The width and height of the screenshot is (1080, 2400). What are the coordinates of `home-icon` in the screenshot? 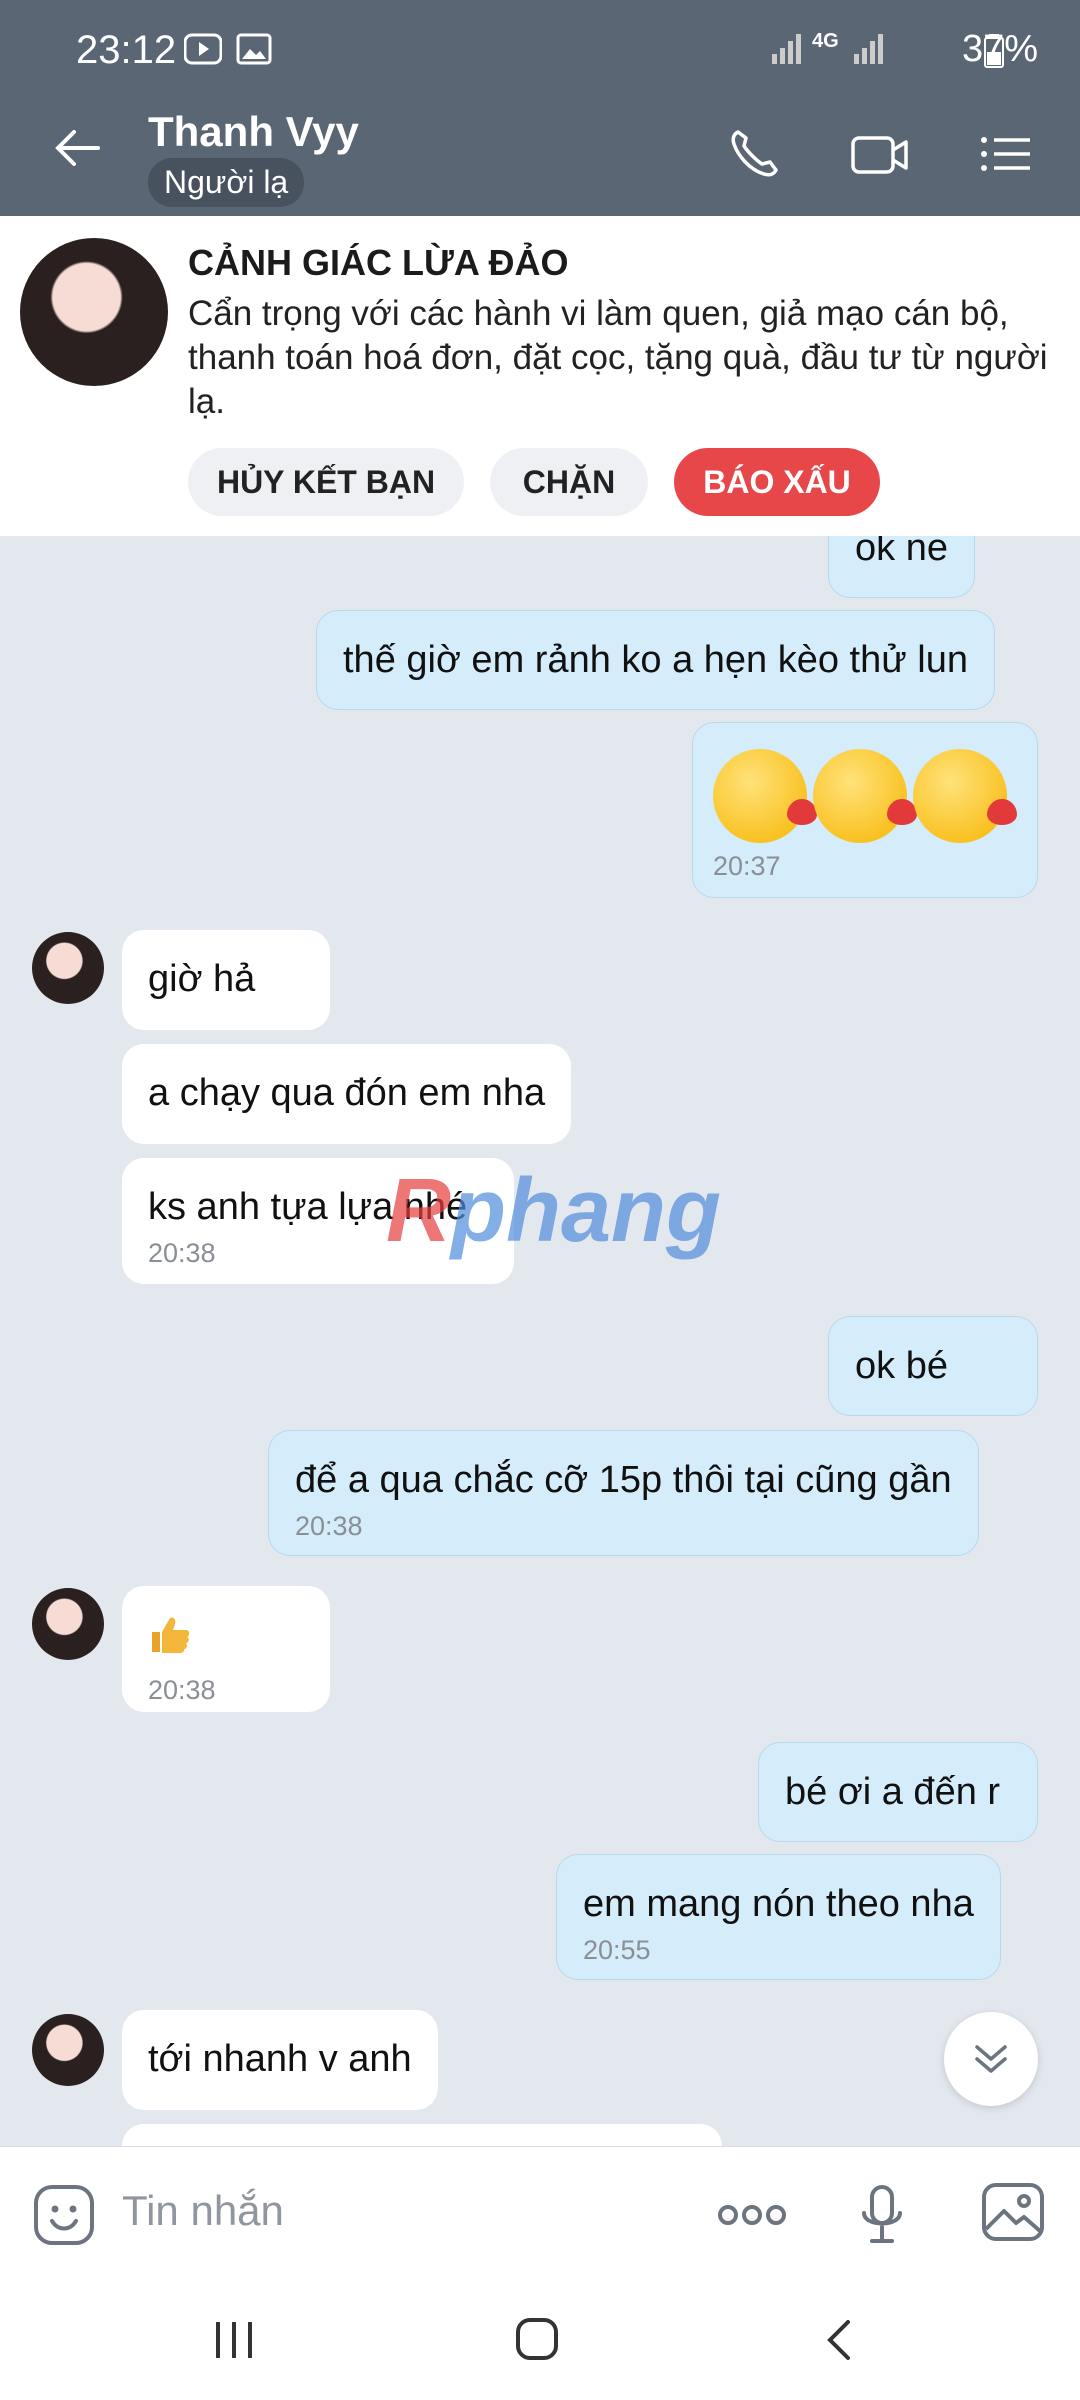 It's located at (537, 2339).